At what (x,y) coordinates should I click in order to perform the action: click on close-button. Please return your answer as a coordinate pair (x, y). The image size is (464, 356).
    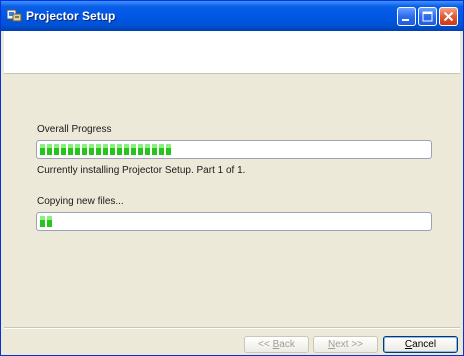
    Looking at the image, I should click on (448, 16).